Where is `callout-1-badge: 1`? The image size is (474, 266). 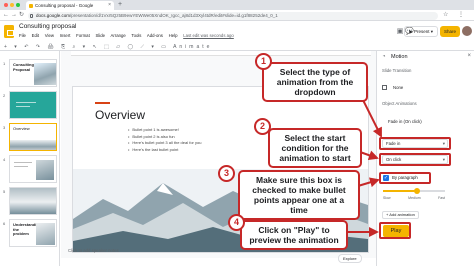 callout-1-badge: 1 is located at coordinates (263, 61).